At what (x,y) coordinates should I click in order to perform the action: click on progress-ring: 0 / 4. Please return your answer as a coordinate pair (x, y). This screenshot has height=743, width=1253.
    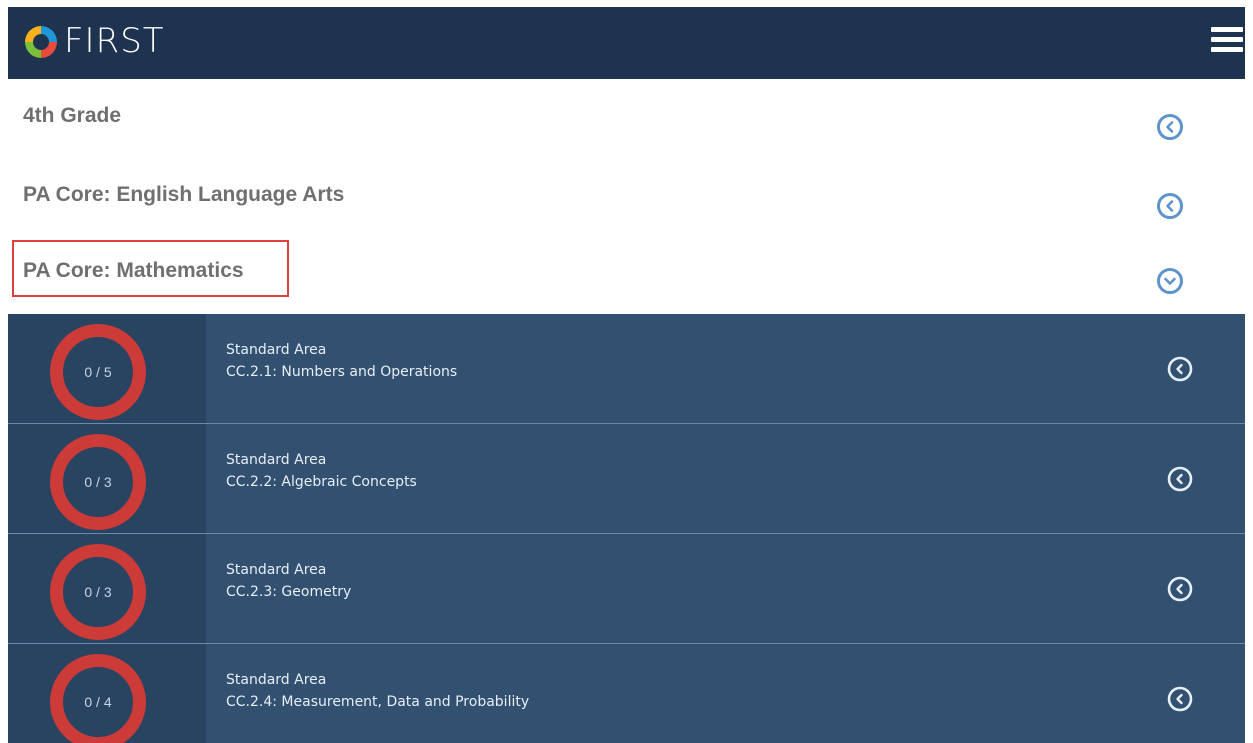
    Looking at the image, I should click on (98, 698).